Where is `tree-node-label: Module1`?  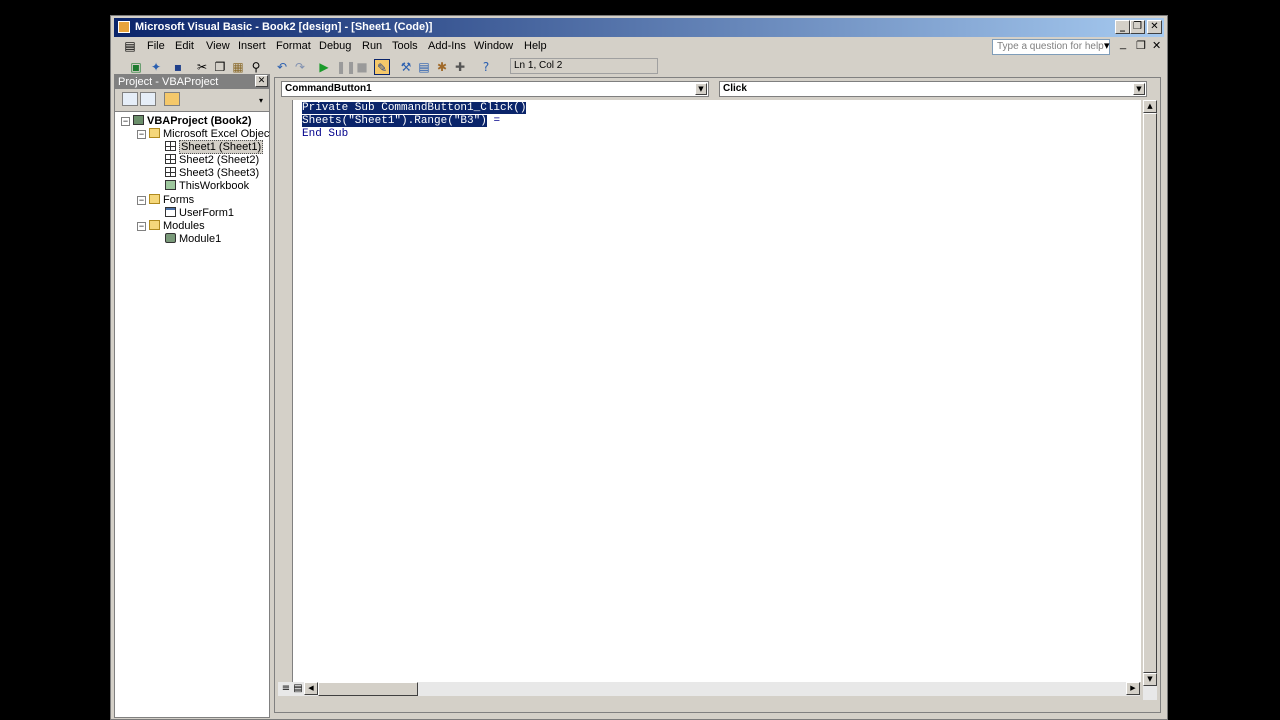 tree-node-label: Module1 is located at coordinates (200, 239).